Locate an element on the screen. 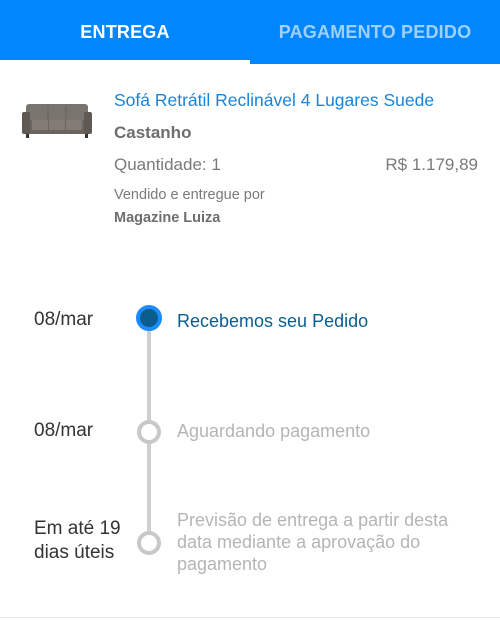 This screenshot has height=620, width=500. timeline-dot-active is located at coordinates (149, 318).